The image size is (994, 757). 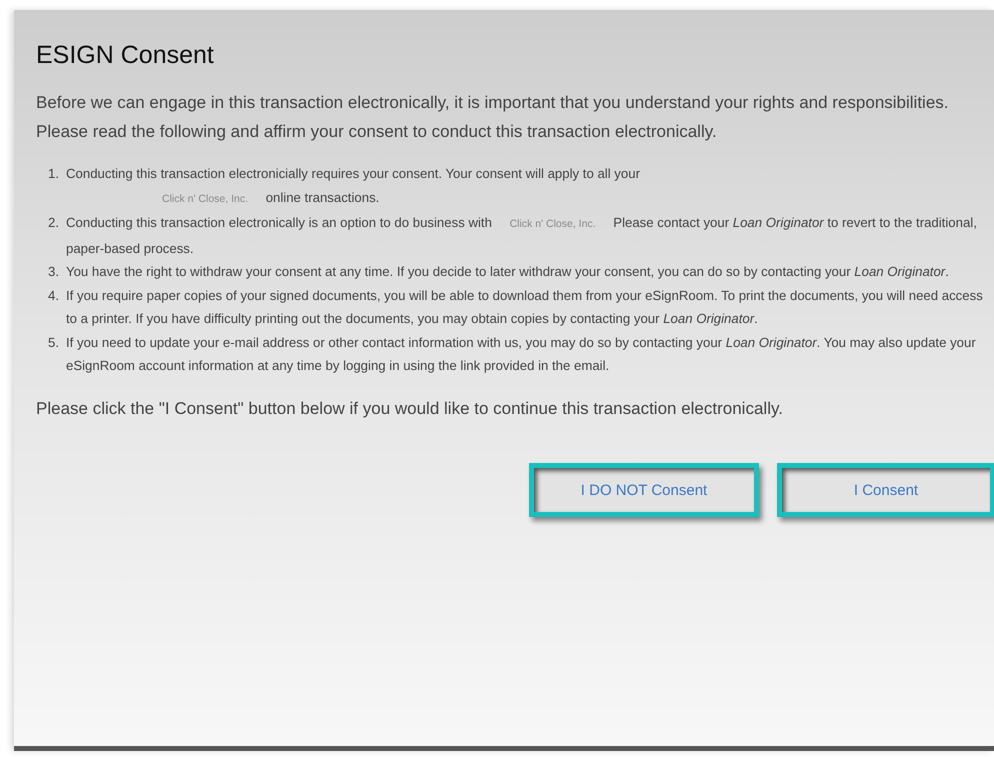 What do you see at coordinates (521, 354) in the screenshot?
I see `list-item-text: If you need to update your e-mail address or other contact information with us, you may do so by contacting your Loan Originator. You may also update your eSignRoom account information at any time by logging in using the link provided in the email.` at bounding box center [521, 354].